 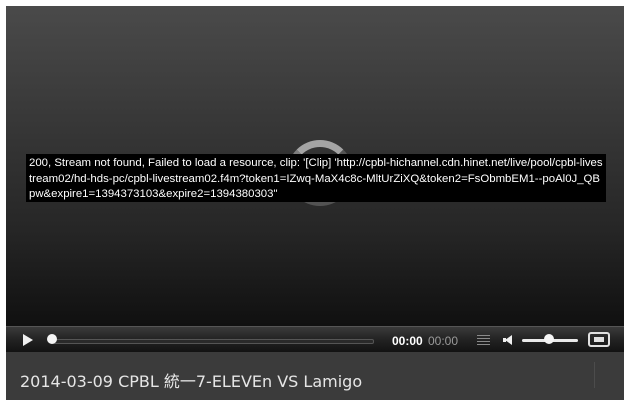 What do you see at coordinates (407, 341) in the screenshot?
I see `current-time: 00:00` at bounding box center [407, 341].